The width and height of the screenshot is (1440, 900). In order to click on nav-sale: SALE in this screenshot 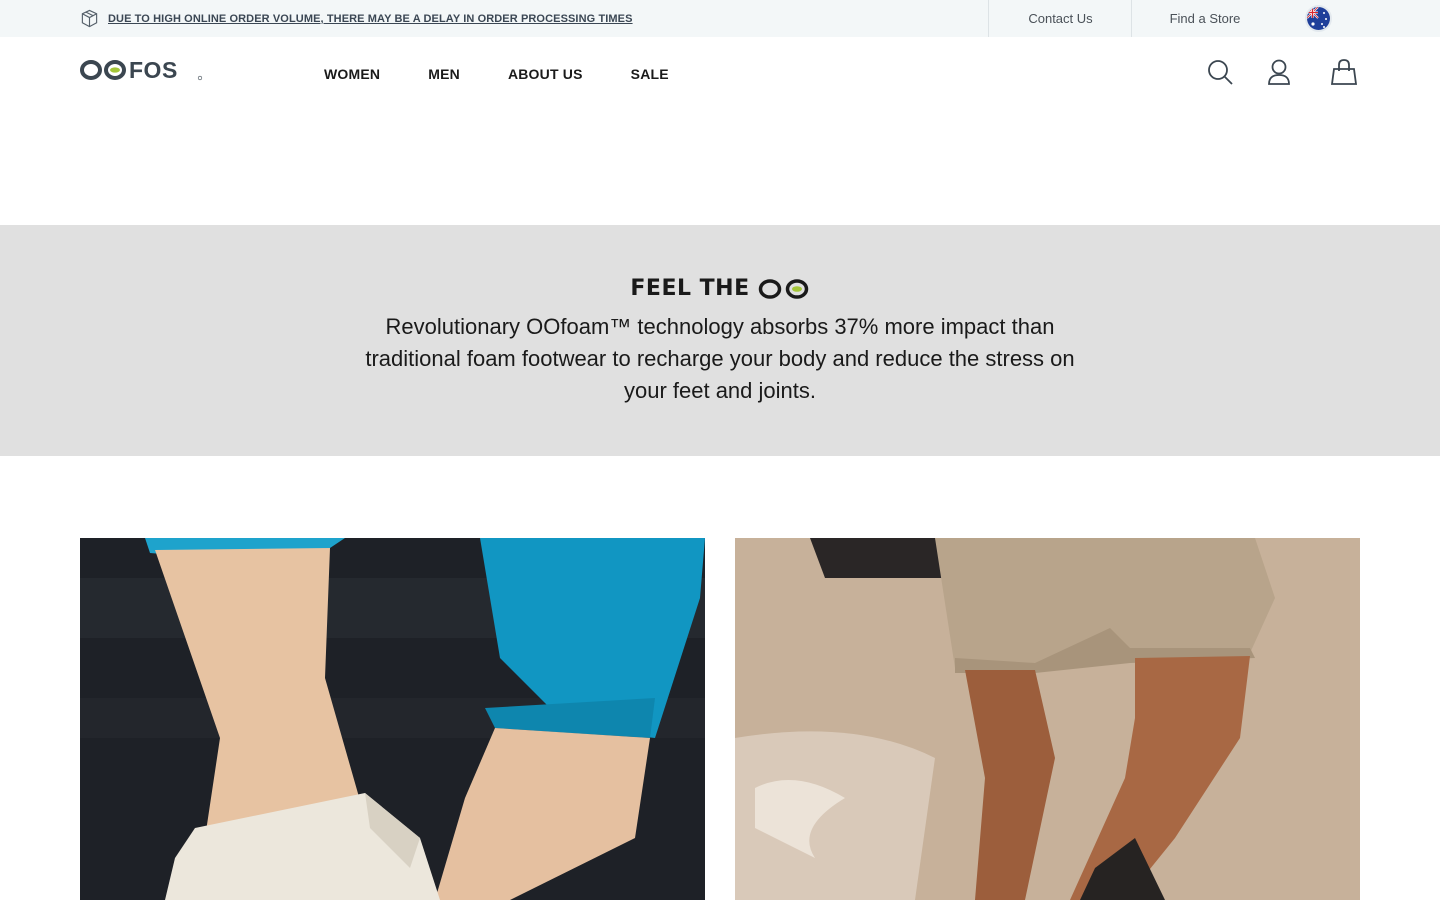, I will do `click(650, 74)`.